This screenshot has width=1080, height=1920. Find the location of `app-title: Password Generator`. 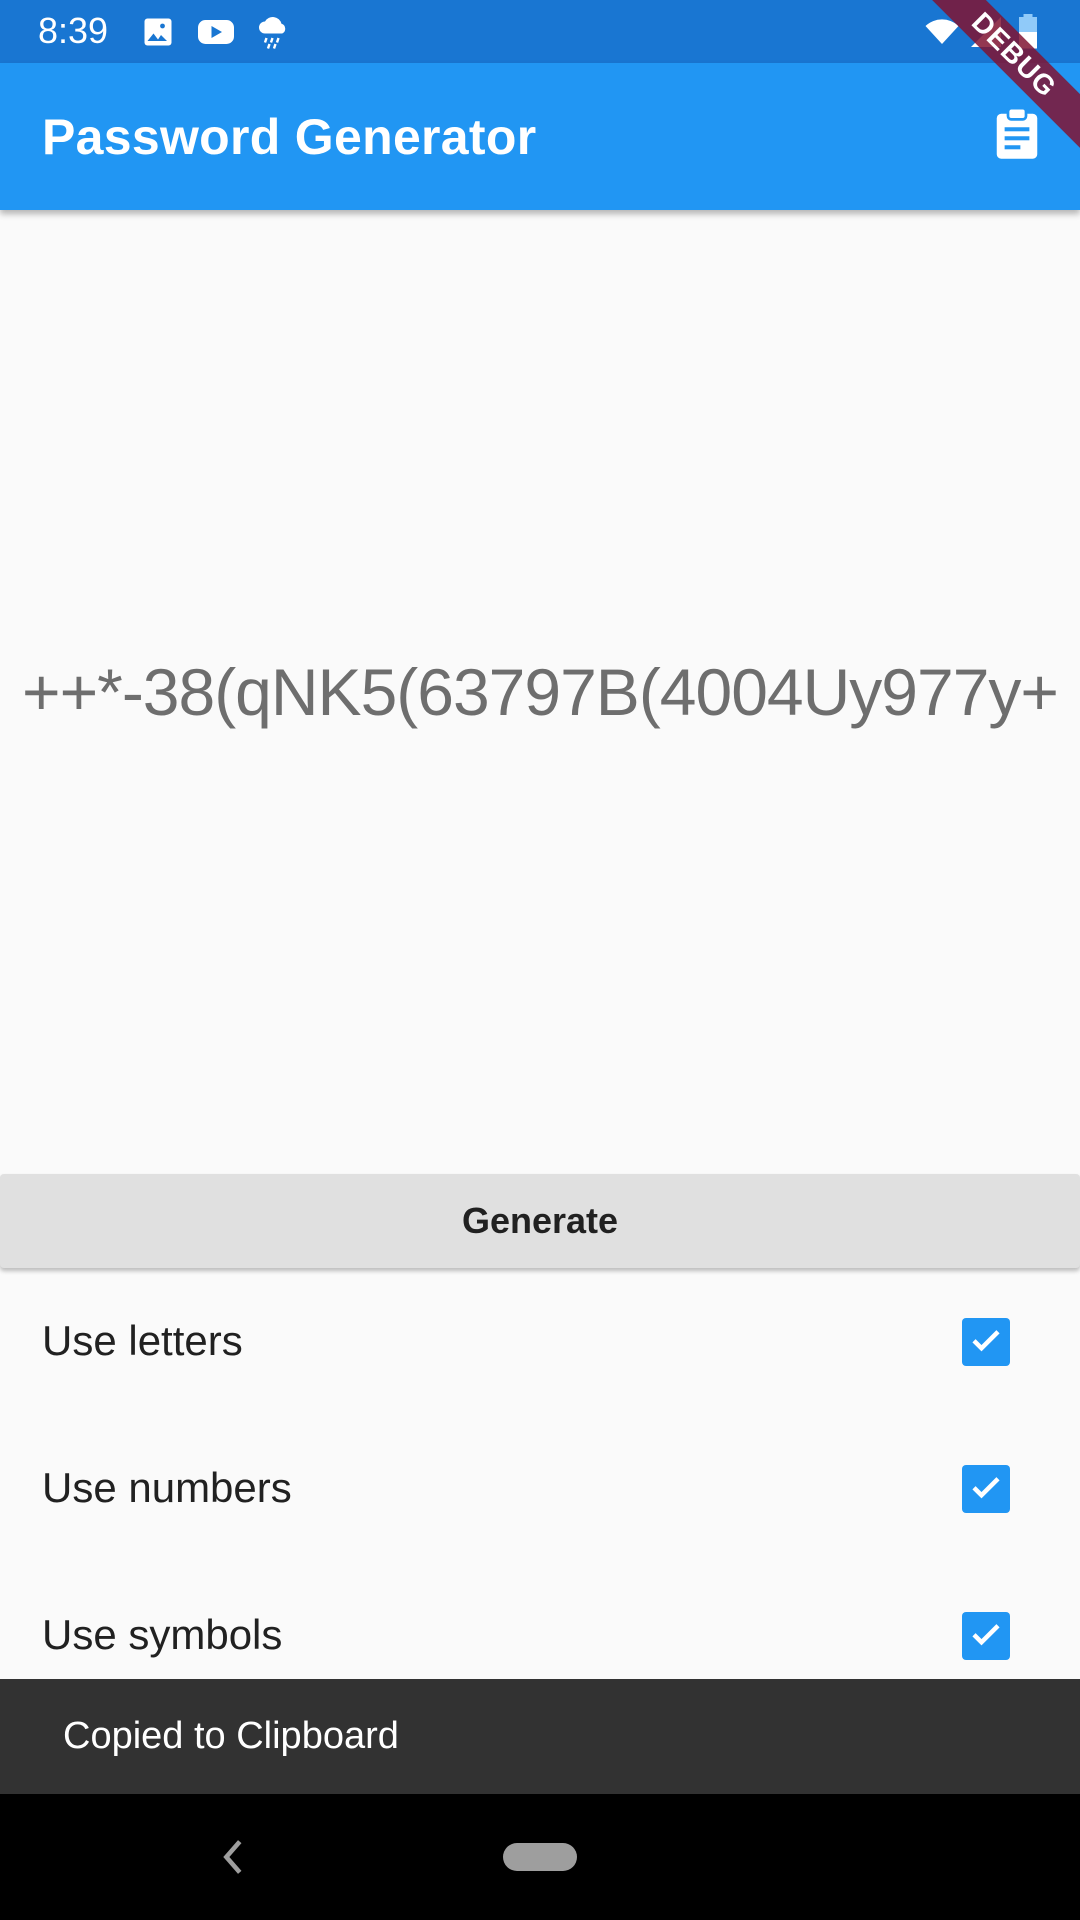

app-title: Password Generator is located at coordinates (289, 137).